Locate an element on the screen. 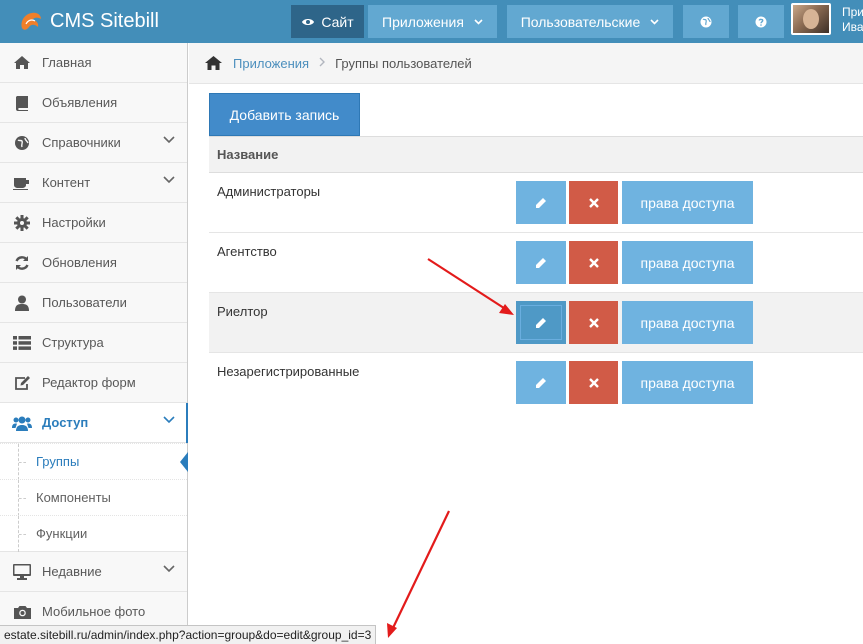 This screenshot has width=863, height=644. user-menu-label: Пользовательские is located at coordinates (580, 21).